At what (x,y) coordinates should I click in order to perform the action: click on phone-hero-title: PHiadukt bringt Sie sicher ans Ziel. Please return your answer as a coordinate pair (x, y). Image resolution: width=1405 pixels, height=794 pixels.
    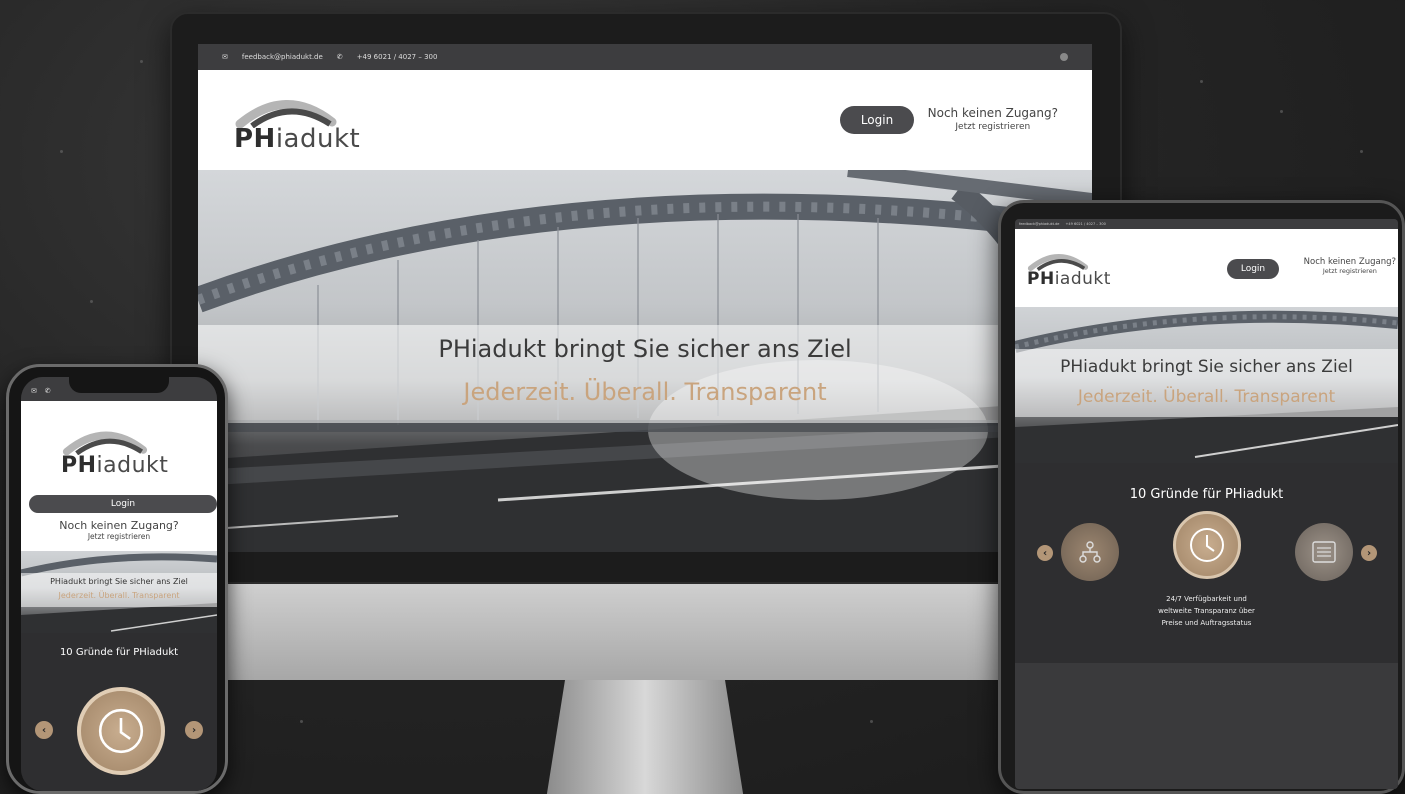
    Looking at the image, I should click on (119, 581).